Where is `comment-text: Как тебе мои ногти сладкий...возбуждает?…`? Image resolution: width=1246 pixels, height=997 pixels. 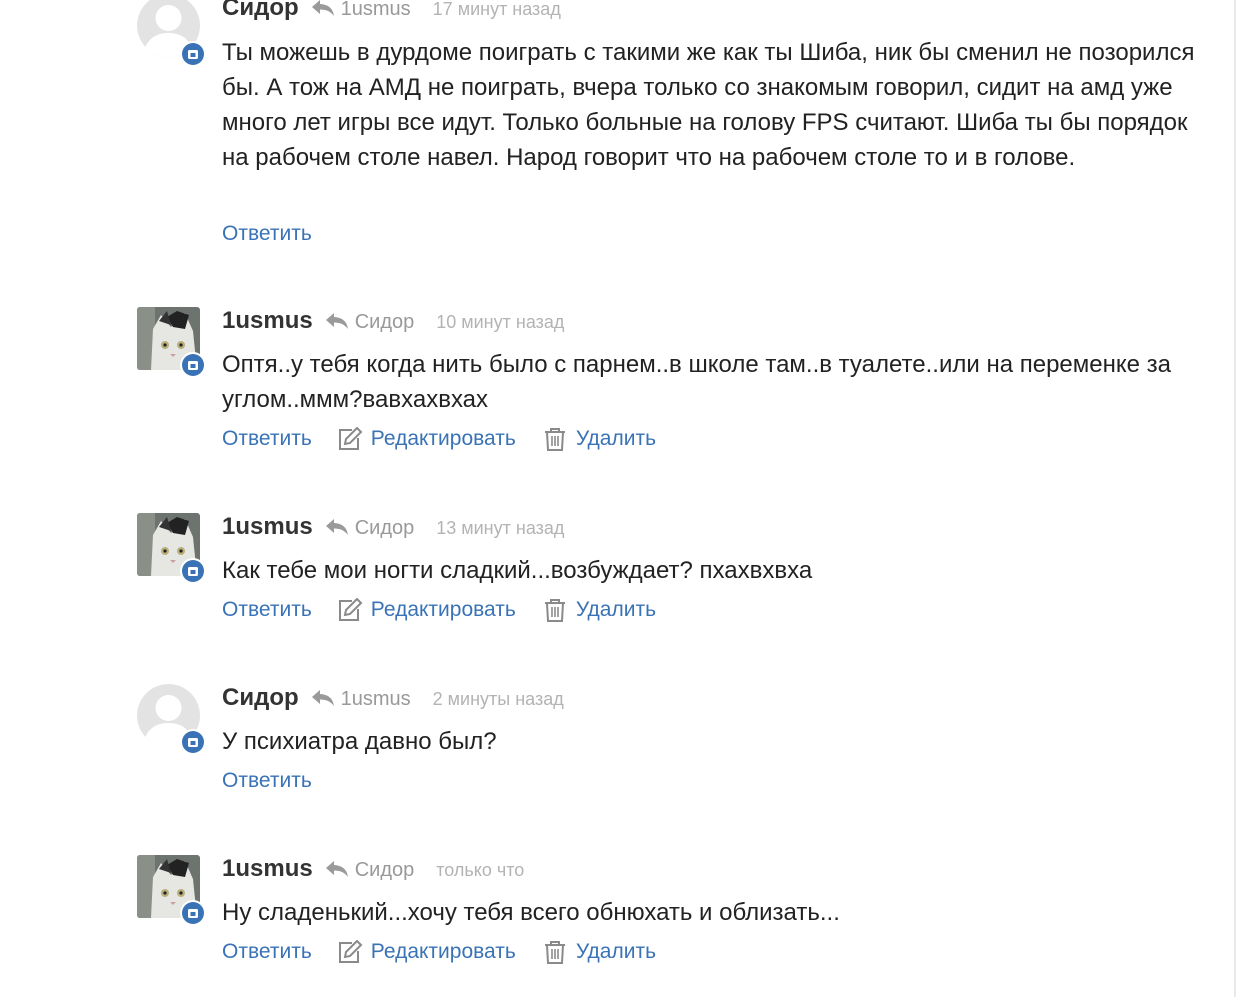 comment-text: Как тебе мои ногти сладкий...возбуждает?… is located at coordinates (517, 570).